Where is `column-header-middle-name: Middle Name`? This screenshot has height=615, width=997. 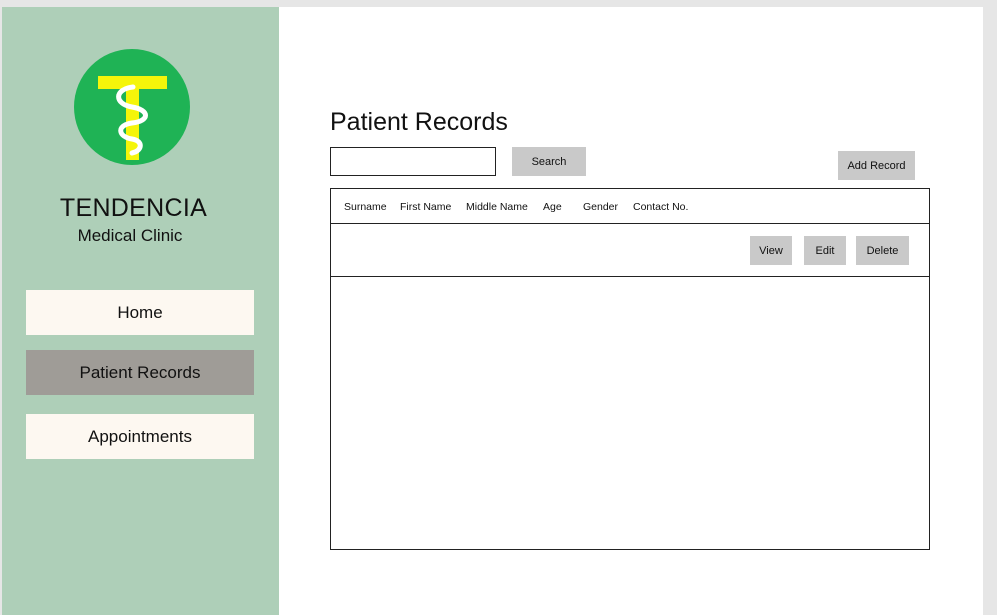 column-header-middle-name: Middle Name is located at coordinates (497, 207).